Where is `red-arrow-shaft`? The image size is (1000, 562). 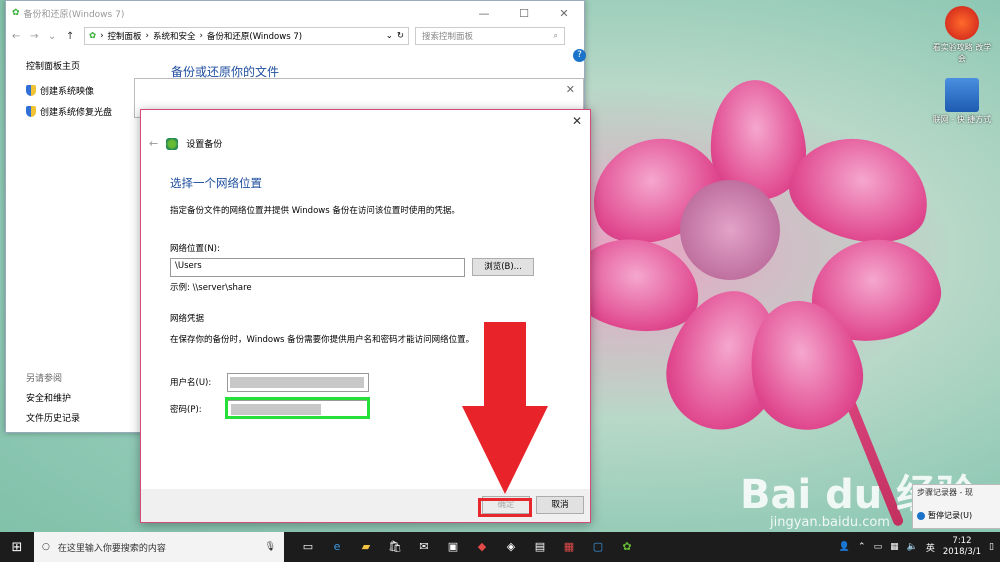 red-arrow-shaft is located at coordinates (505, 367).